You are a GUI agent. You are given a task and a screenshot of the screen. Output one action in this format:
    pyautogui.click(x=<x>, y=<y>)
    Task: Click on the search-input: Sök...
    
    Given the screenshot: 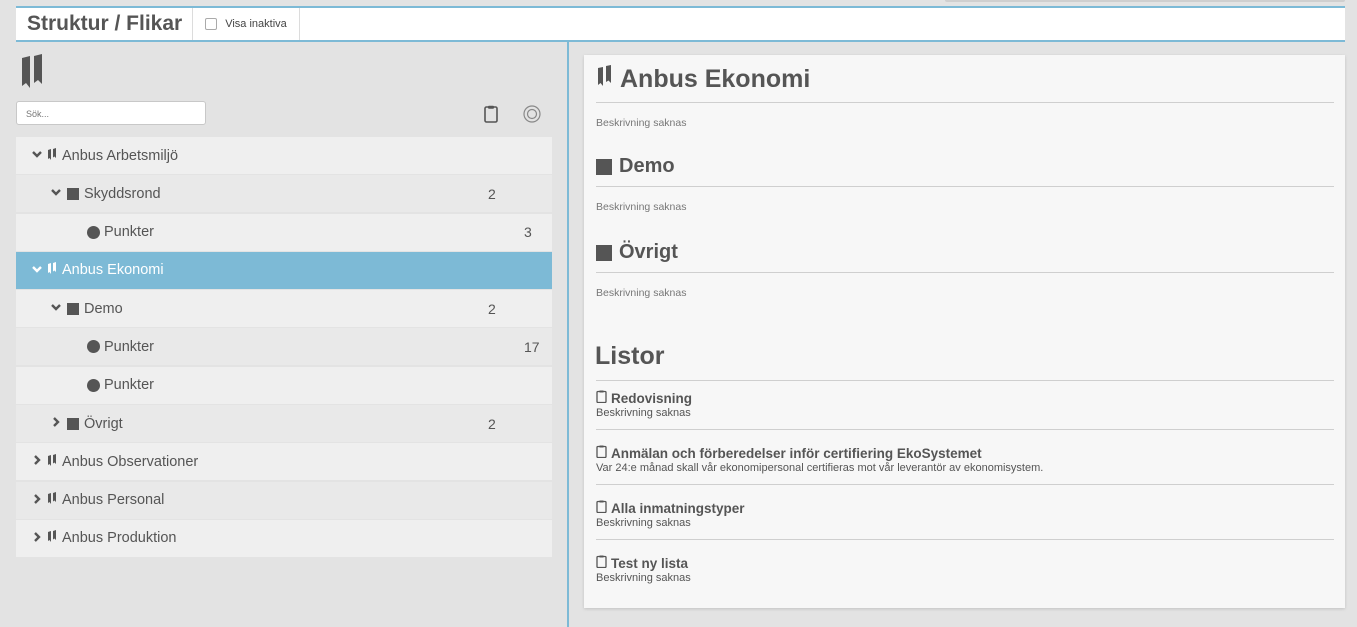 What is the action you would take?
    pyautogui.click(x=111, y=113)
    